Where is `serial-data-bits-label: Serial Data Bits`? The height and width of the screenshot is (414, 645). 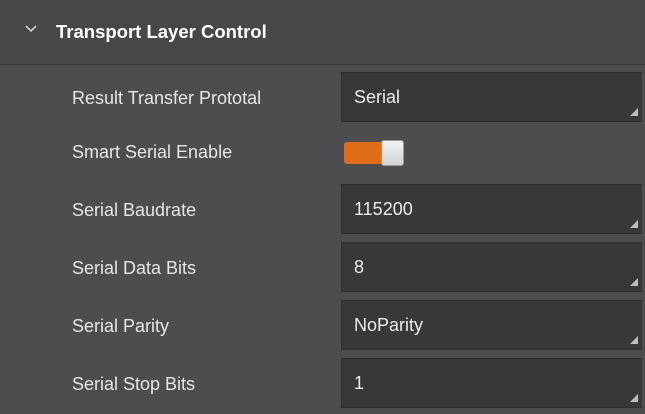
serial-data-bits-label: Serial Data Bits is located at coordinates (134, 268).